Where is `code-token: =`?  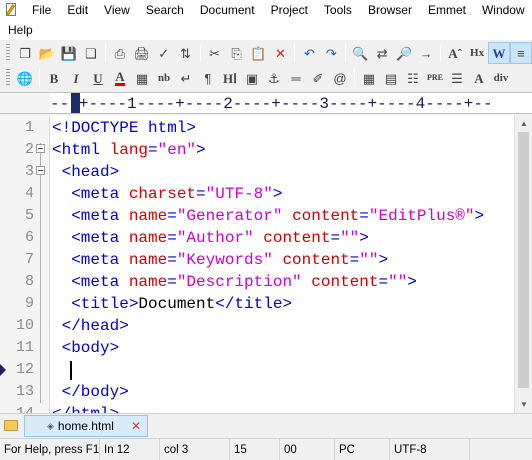 code-token: = is located at coordinates (364, 216).